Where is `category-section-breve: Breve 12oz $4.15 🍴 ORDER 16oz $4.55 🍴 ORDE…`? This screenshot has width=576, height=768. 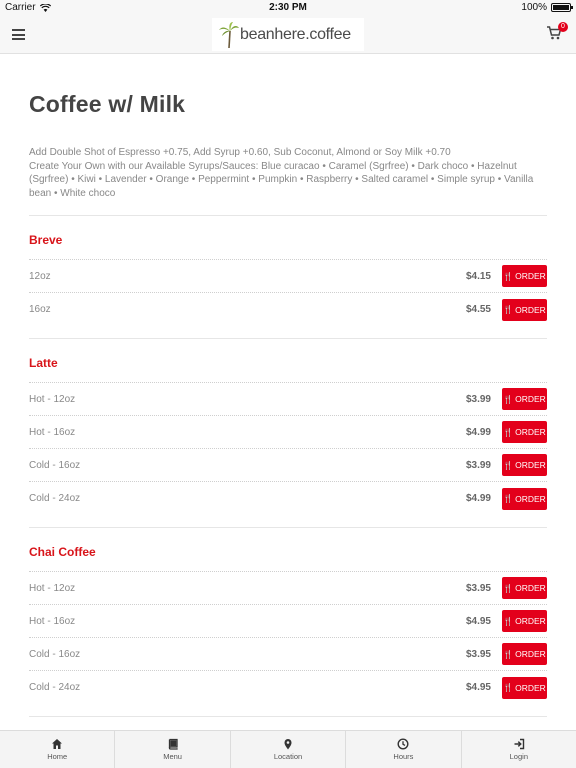 category-section-breve: Breve 12oz $4.15 🍴 ORDER 16oz $4.55 🍴 ORDE… is located at coordinates (288, 277).